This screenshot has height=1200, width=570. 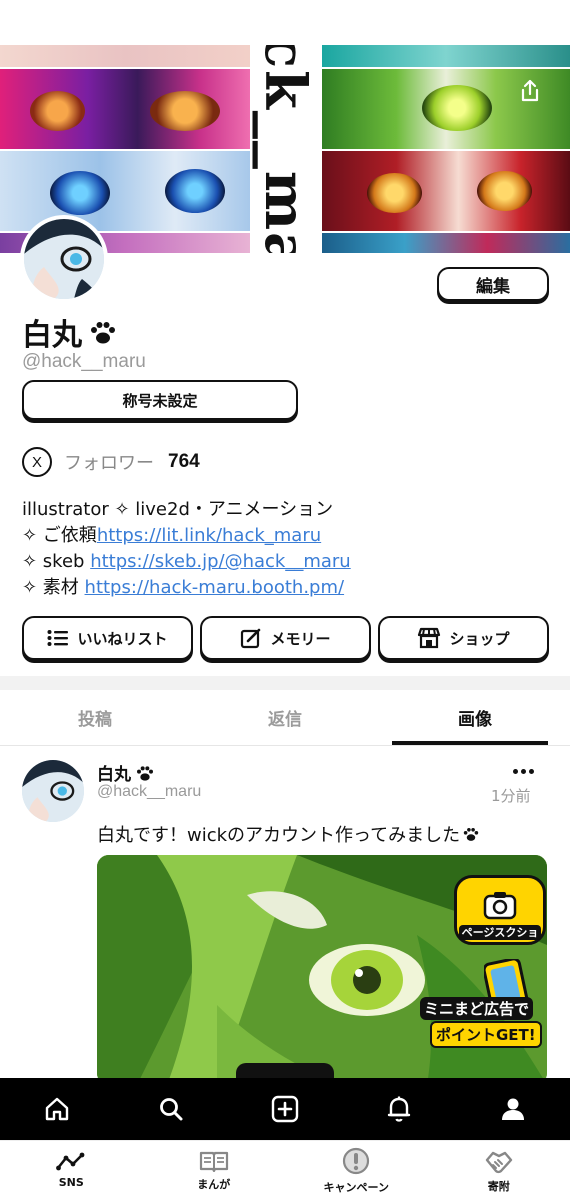 I want to click on switch-sns-label: SNS, so click(x=71, y=1182).